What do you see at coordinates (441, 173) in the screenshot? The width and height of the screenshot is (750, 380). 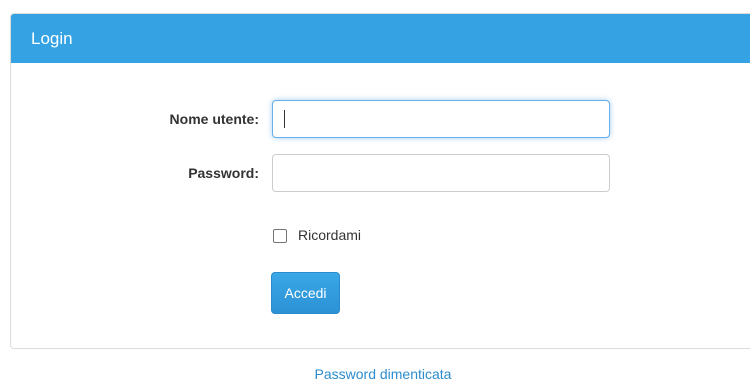 I see `password-input` at bounding box center [441, 173].